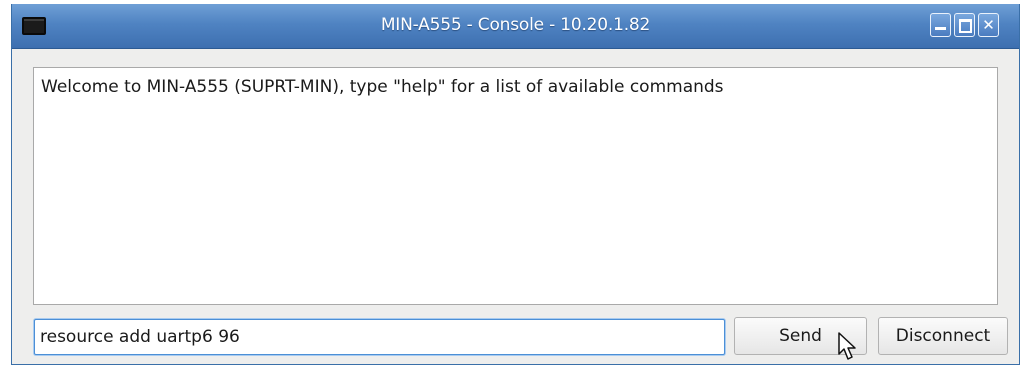 Image resolution: width=1025 pixels, height=371 pixels. I want to click on title-bar: MIN-A555 - Console - 10.20.1.82 ✕, so click(515, 26).